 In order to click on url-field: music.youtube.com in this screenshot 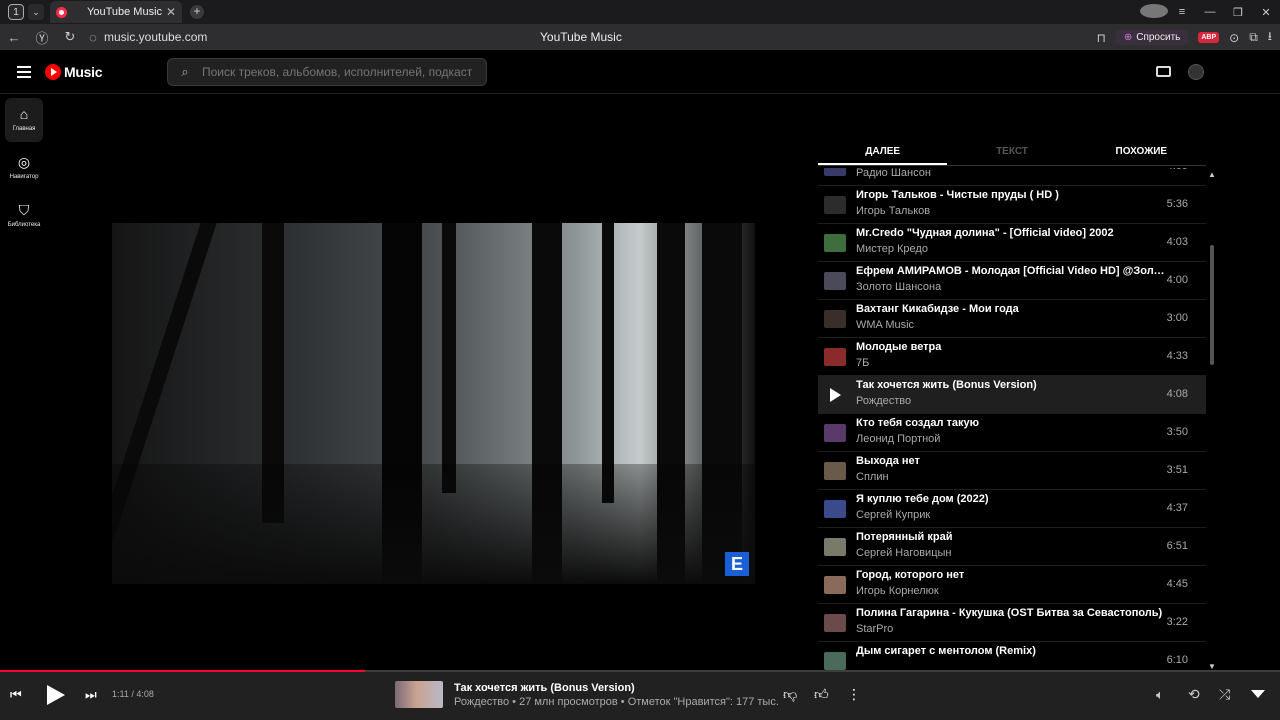, I will do `click(155, 37)`.